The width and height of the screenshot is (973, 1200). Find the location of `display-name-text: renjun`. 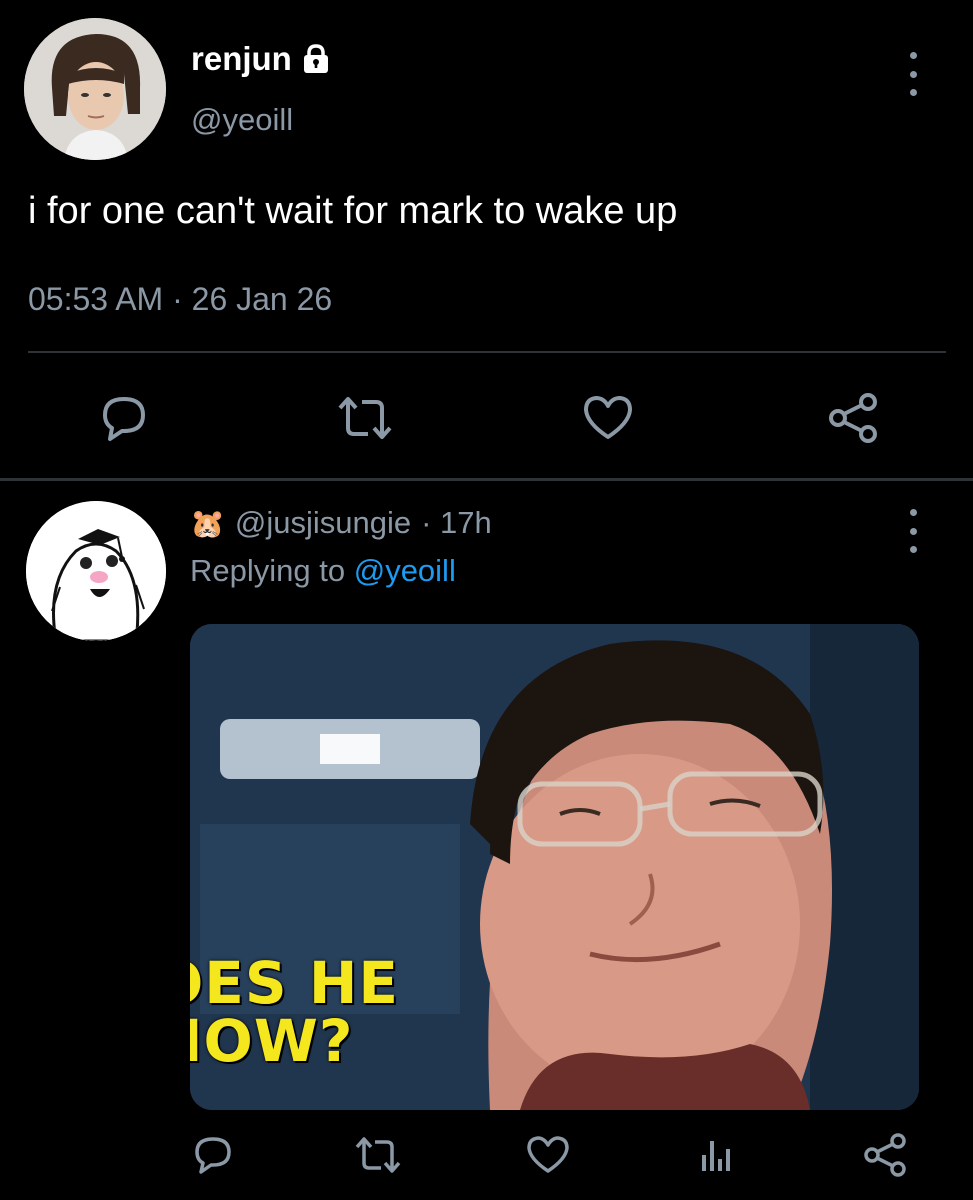

display-name-text: renjun is located at coordinates (241, 58).